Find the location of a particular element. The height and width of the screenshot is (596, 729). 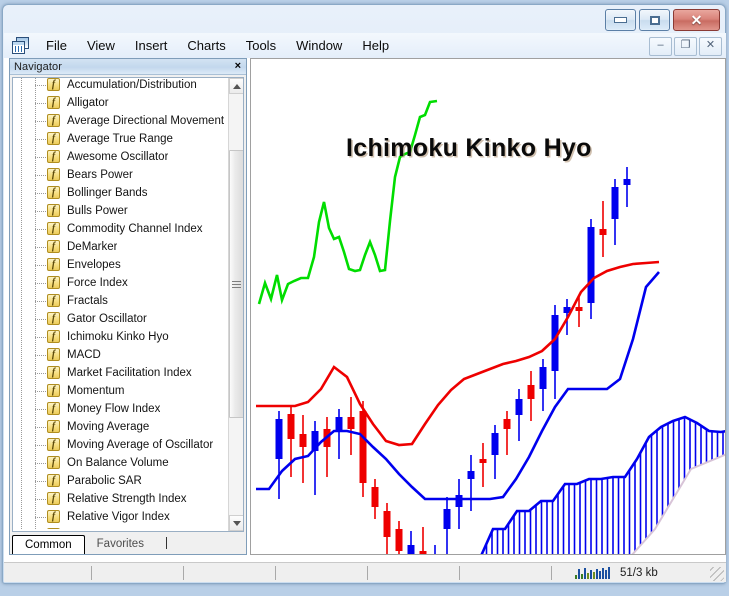

navigator-item-average-true-range: f Average True Range is located at coordinates (121, 139).